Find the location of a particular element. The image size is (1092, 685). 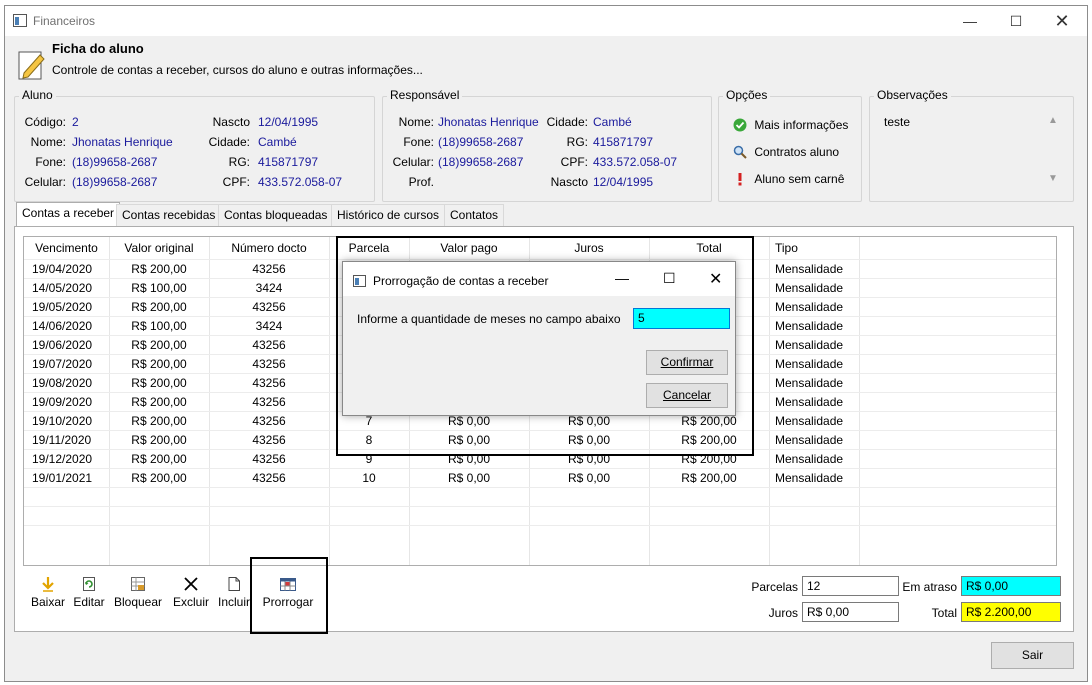

opcoes-group-label: Opções is located at coordinates (747, 95).